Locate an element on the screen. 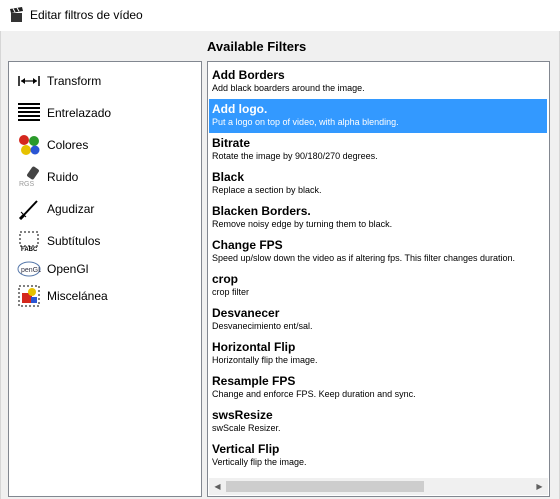 The height and width of the screenshot is (499, 560). filter-name: Desvanecer is located at coordinates (246, 313).